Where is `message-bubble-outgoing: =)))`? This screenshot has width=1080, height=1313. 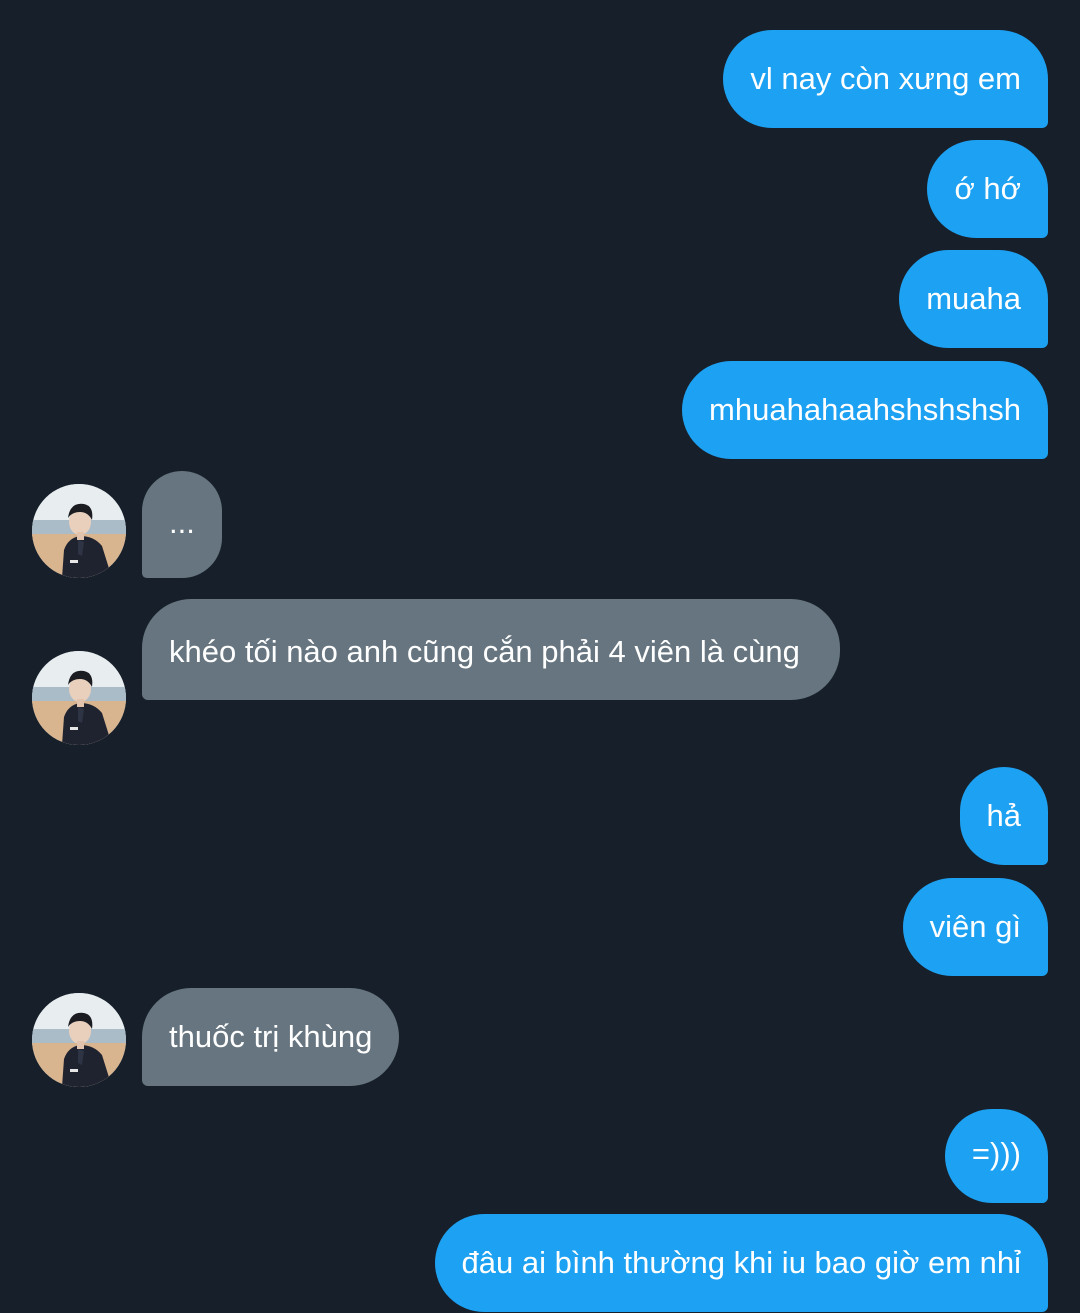
message-bubble-outgoing: =))) is located at coordinates (996, 1156).